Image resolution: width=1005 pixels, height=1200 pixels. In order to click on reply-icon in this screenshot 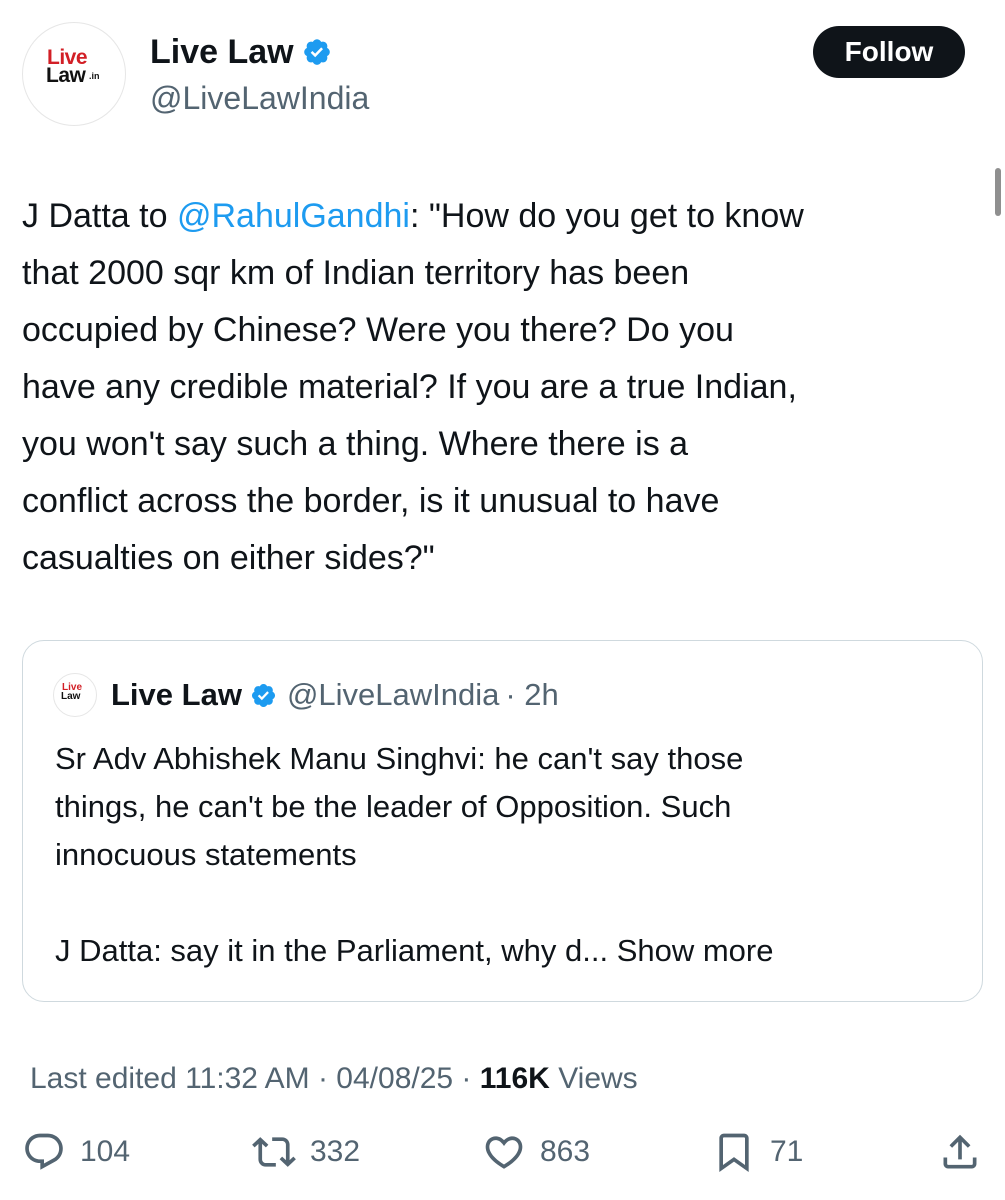, I will do `click(44, 1151)`.